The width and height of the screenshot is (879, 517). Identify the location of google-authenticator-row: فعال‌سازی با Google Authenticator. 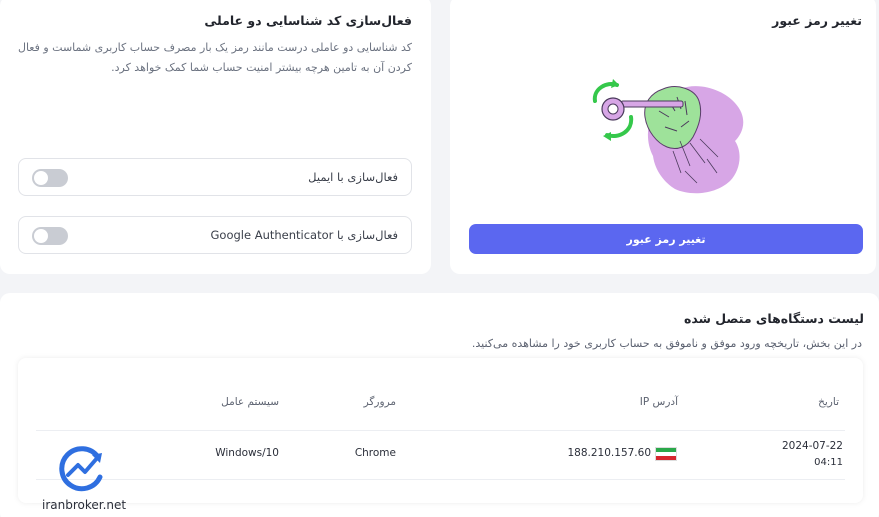
(215, 235).